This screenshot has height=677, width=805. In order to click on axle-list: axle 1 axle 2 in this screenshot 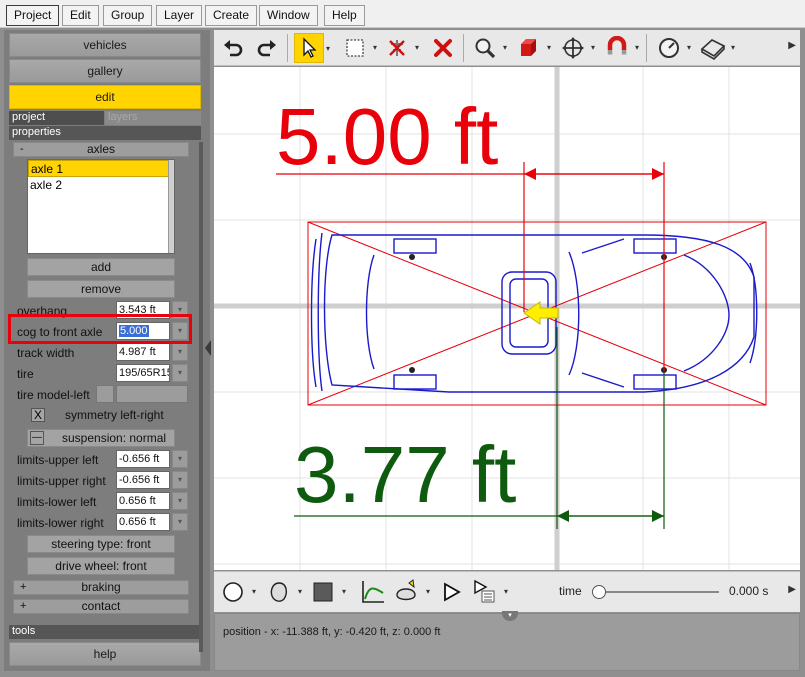, I will do `click(101, 206)`.